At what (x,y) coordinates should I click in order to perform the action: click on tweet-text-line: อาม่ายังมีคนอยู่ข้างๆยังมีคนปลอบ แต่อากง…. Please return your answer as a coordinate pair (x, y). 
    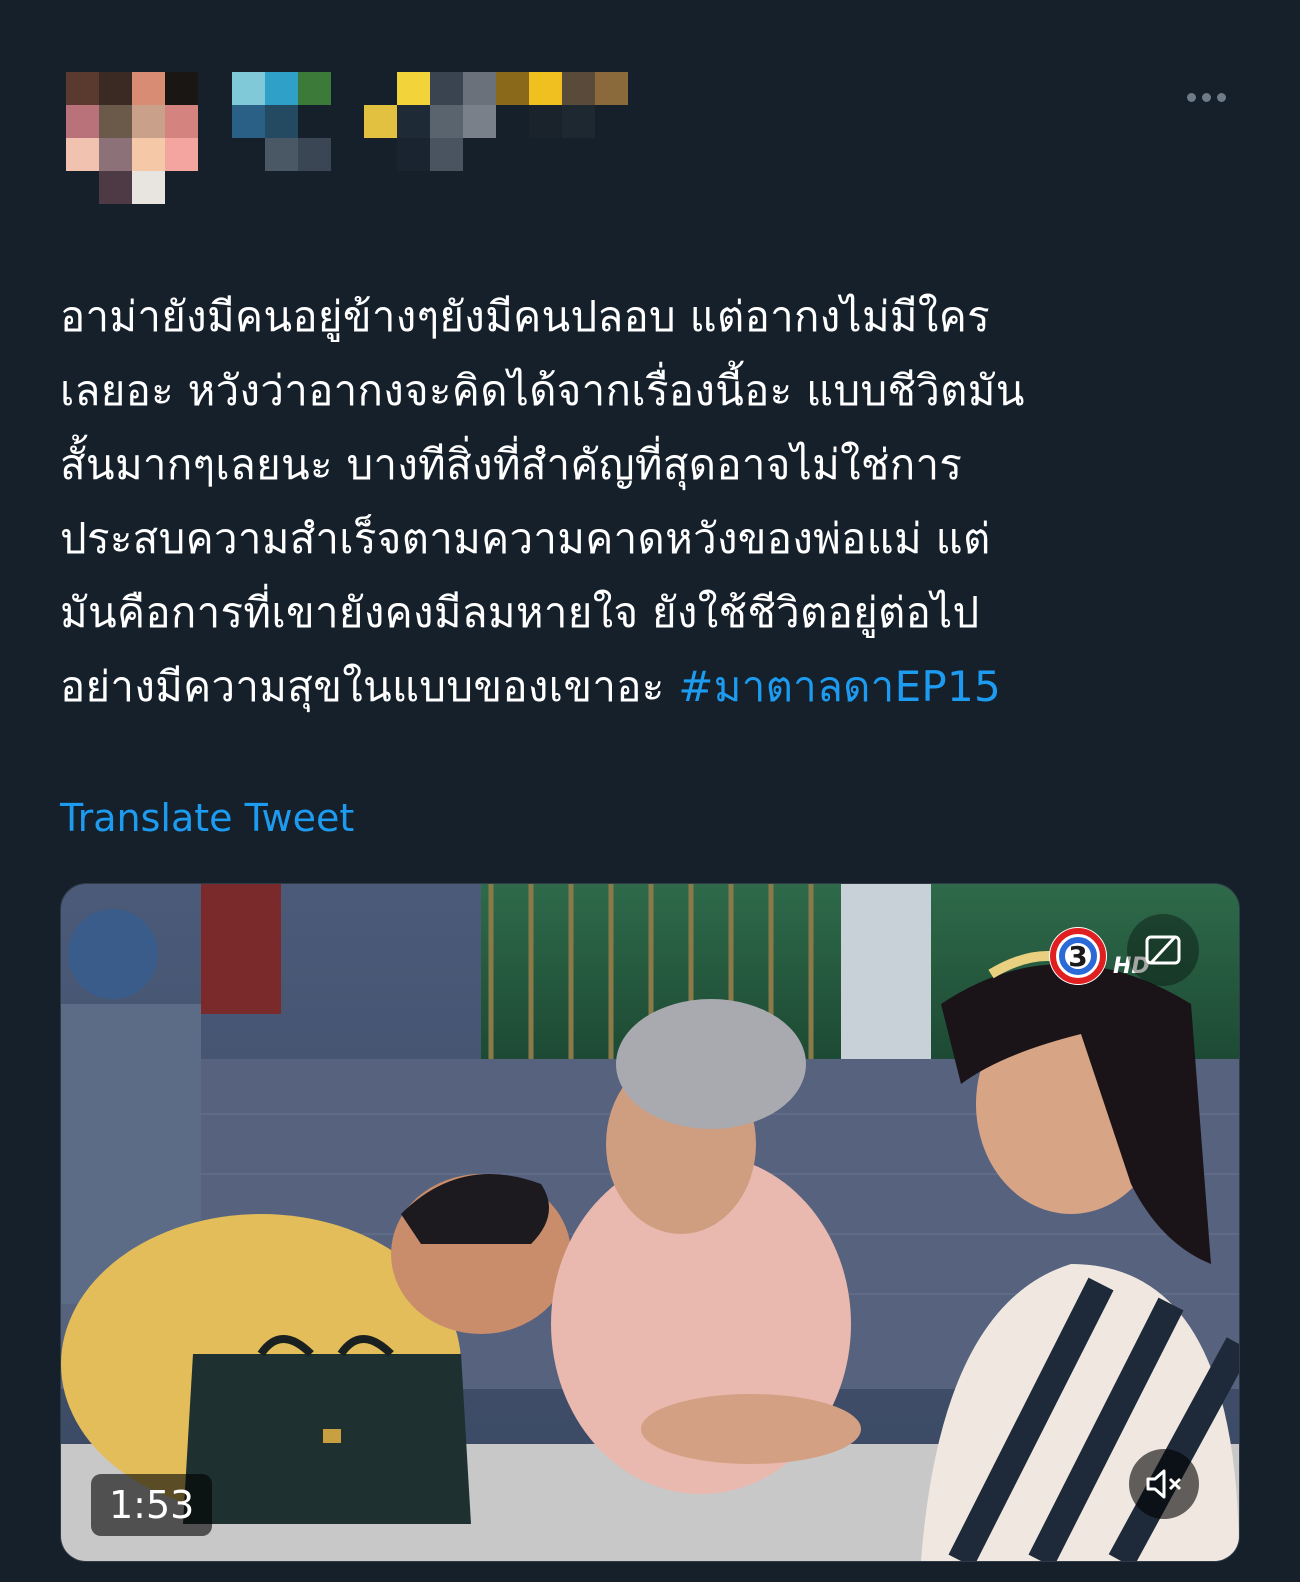
    Looking at the image, I should click on (525, 316).